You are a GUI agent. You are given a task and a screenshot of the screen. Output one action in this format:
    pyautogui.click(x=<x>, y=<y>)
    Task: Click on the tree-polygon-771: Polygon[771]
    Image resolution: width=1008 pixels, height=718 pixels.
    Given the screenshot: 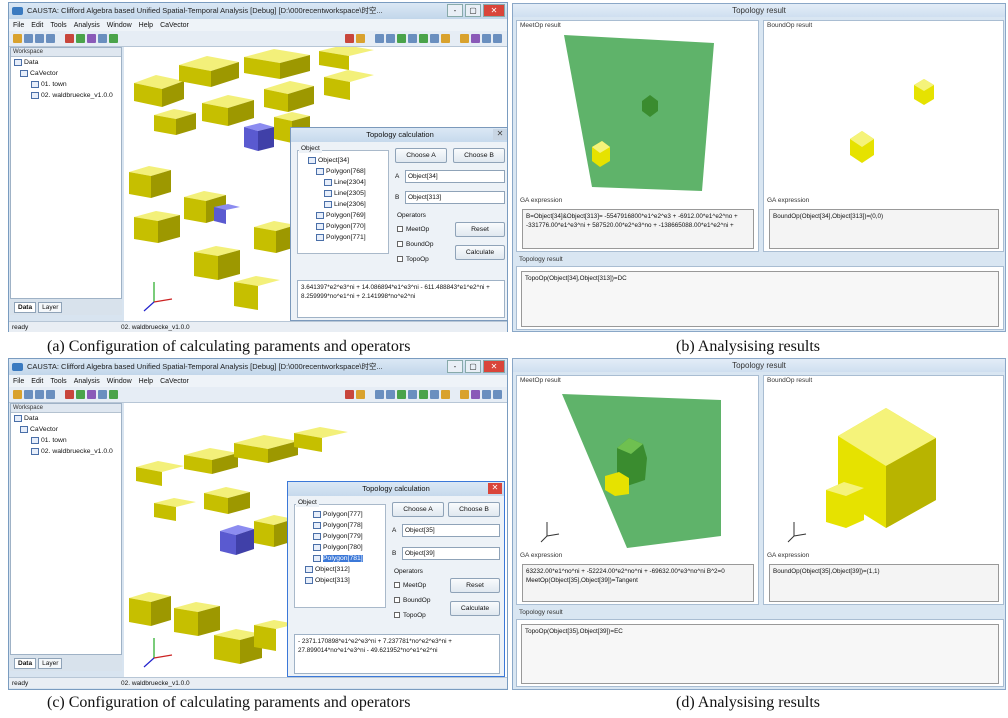 What is the action you would take?
    pyautogui.click(x=343, y=237)
    